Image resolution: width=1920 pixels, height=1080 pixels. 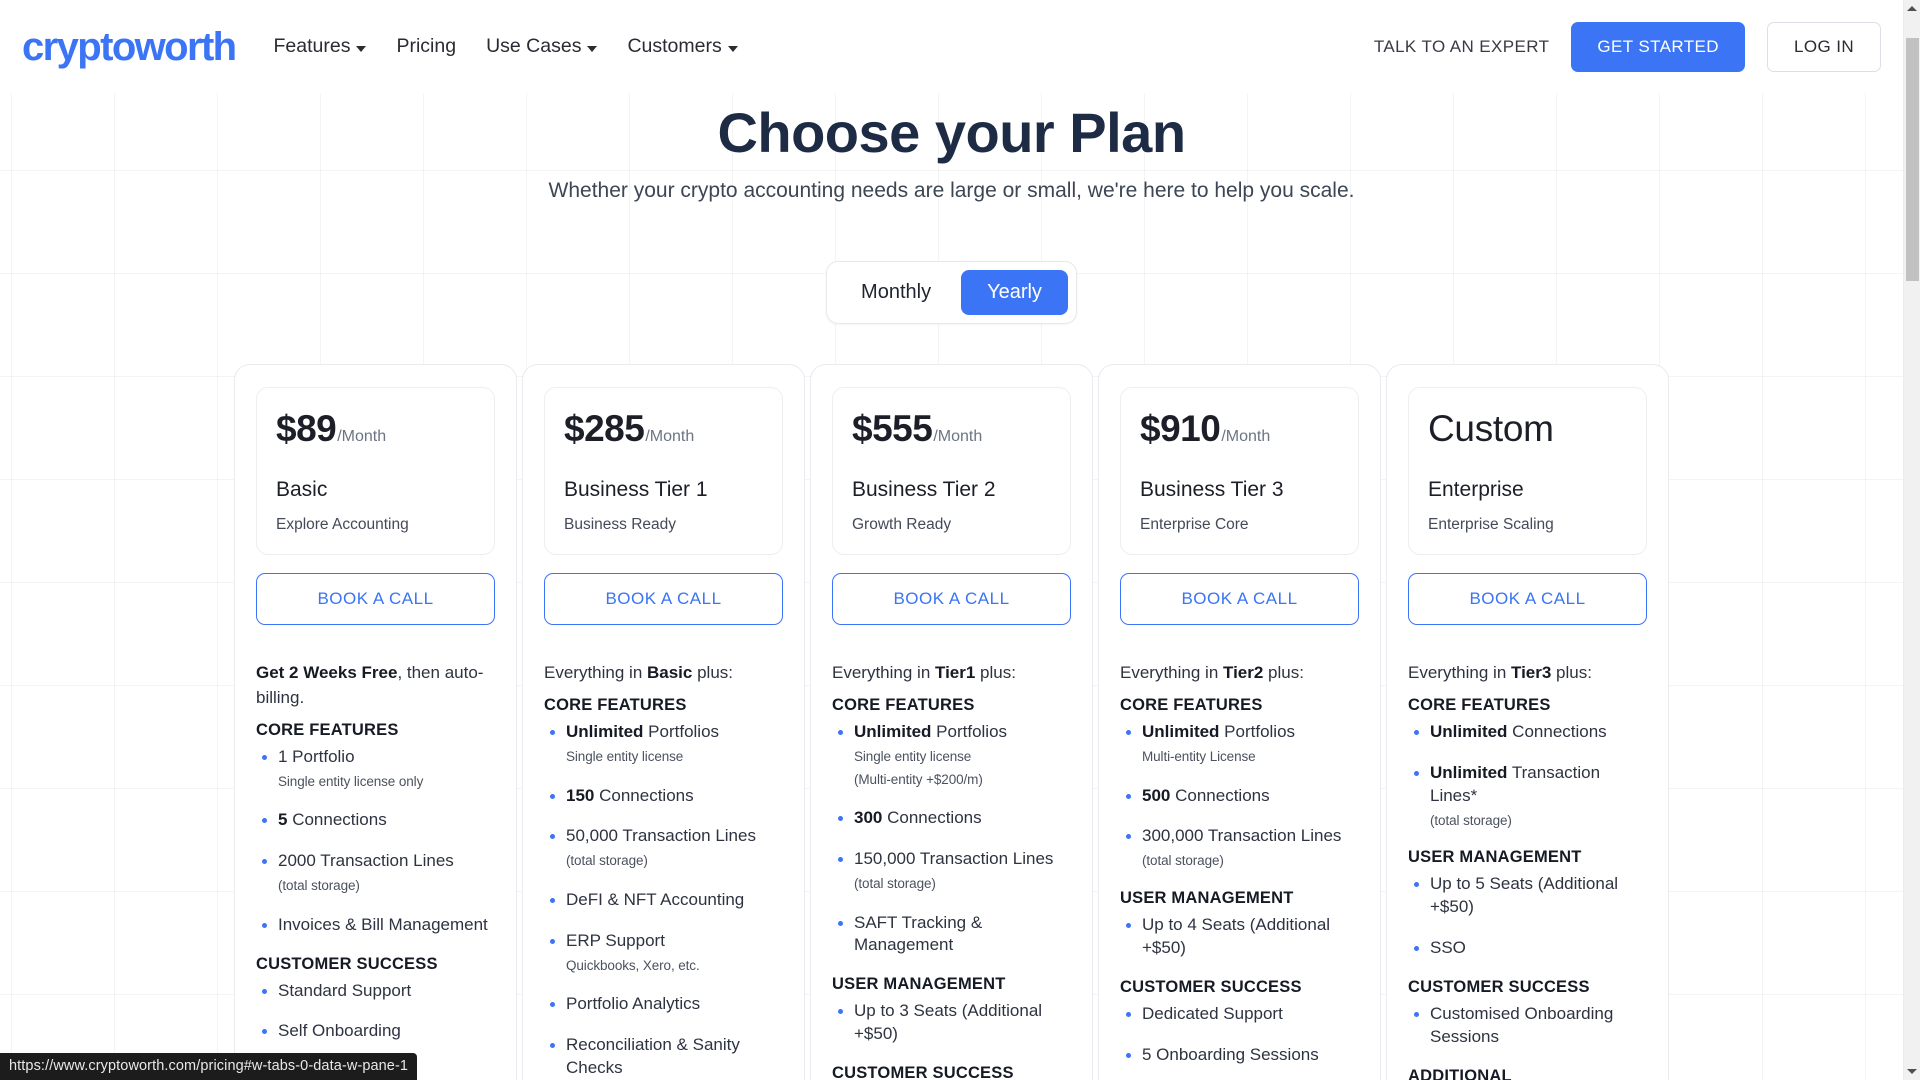 I want to click on feature-item-note: (Multi-entity +$200/m), so click(x=918, y=779).